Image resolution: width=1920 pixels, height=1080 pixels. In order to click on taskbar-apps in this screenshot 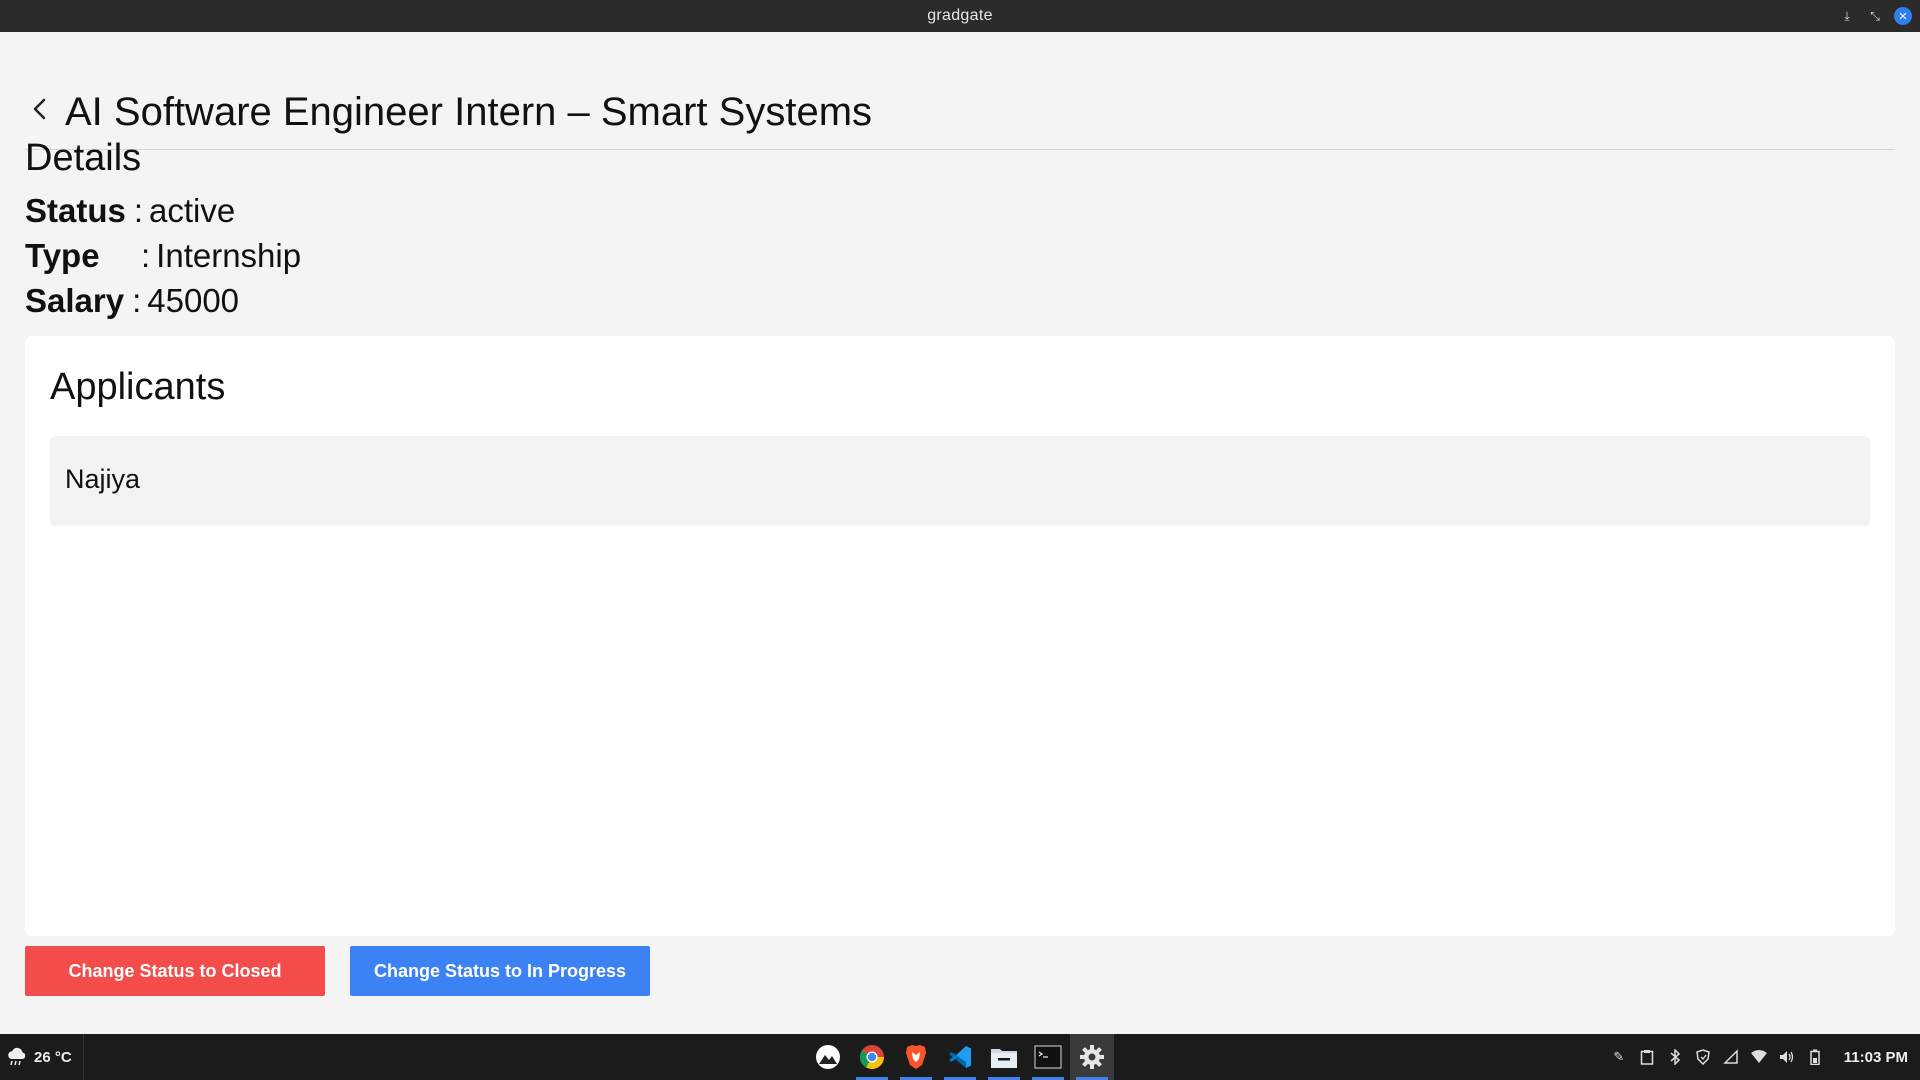, I will do `click(960, 1057)`.